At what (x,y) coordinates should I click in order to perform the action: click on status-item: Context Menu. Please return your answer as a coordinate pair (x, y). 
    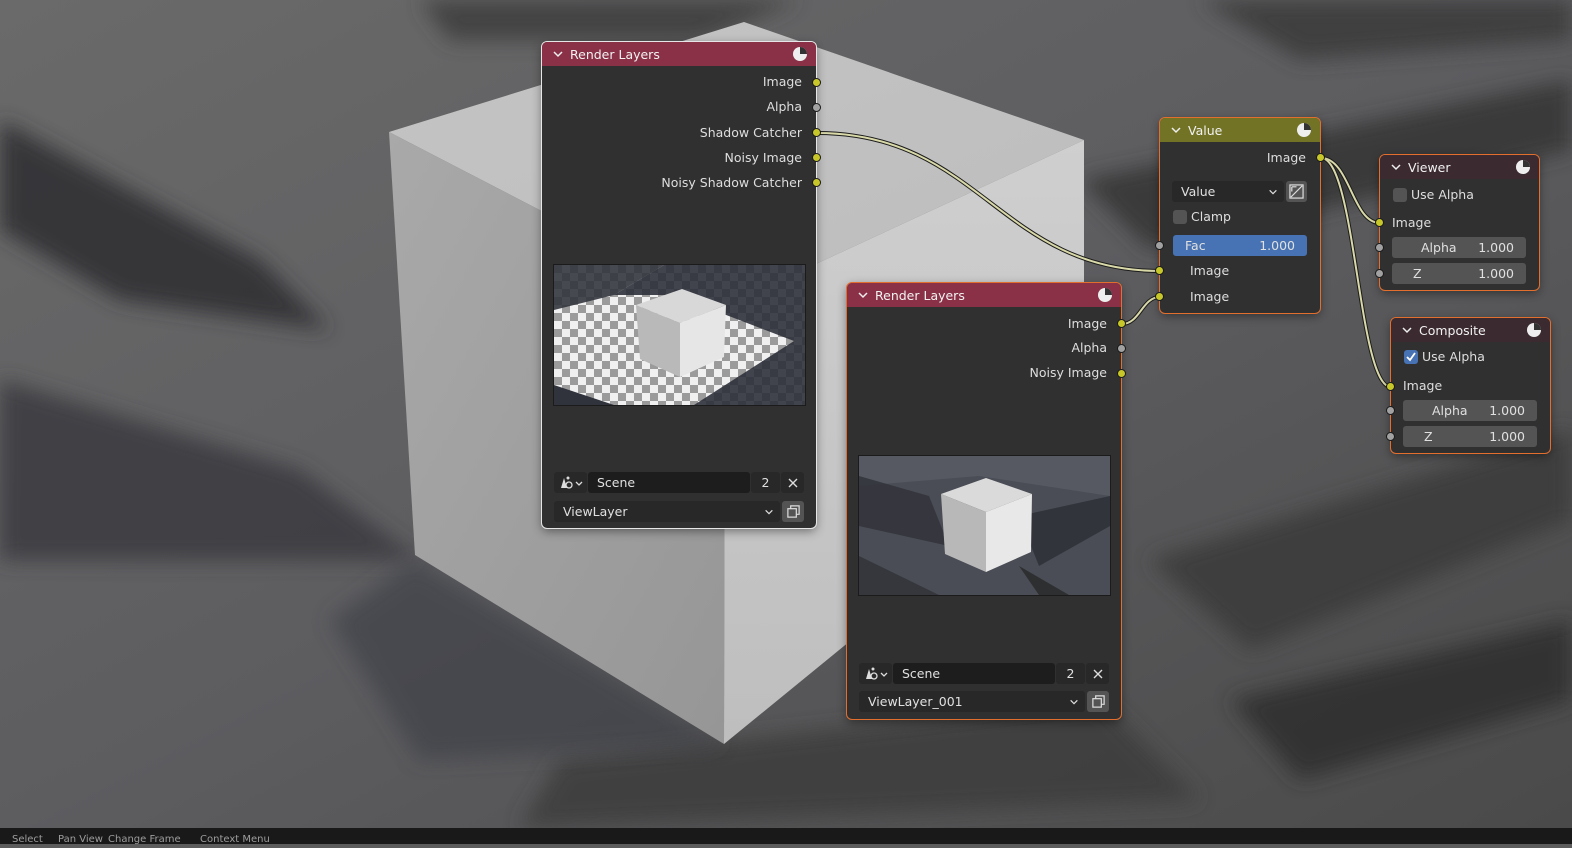
    Looking at the image, I should click on (235, 839).